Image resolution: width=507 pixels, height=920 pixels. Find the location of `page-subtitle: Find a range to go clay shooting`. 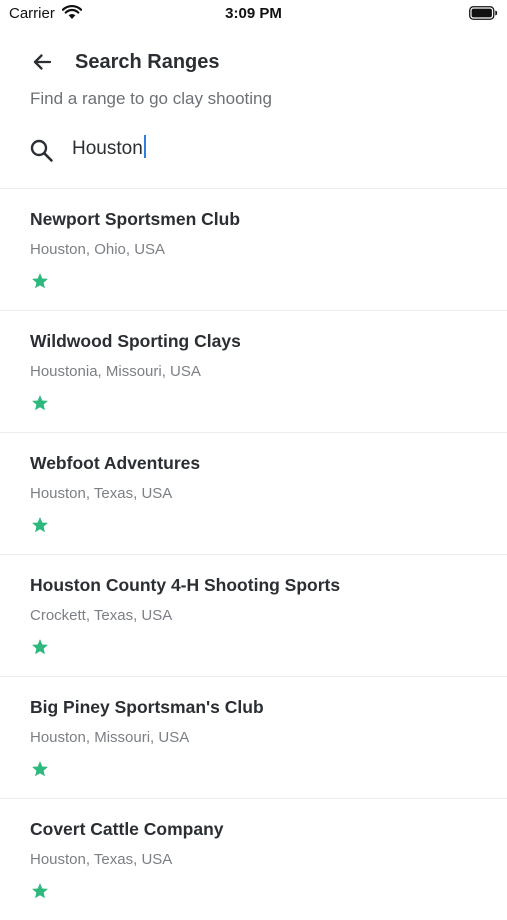

page-subtitle: Find a range to go clay shooting is located at coordinates (151, 98).